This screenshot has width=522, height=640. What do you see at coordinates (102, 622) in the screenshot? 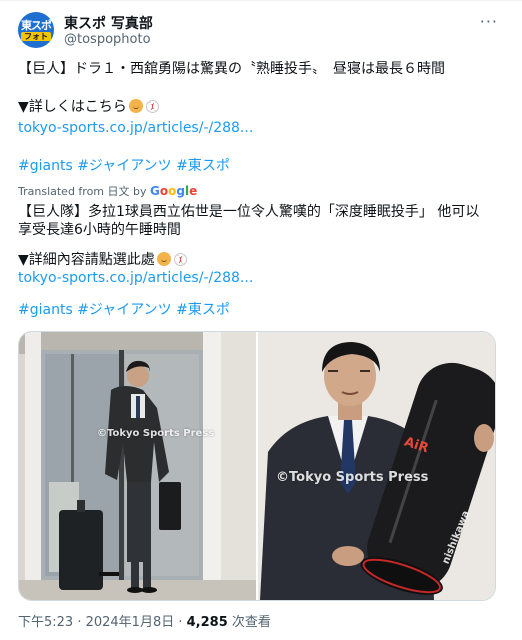
I see `tweet-timestamp: 下午5:23 · 2024年1月8日 ·` at bounding box center [102, 622].